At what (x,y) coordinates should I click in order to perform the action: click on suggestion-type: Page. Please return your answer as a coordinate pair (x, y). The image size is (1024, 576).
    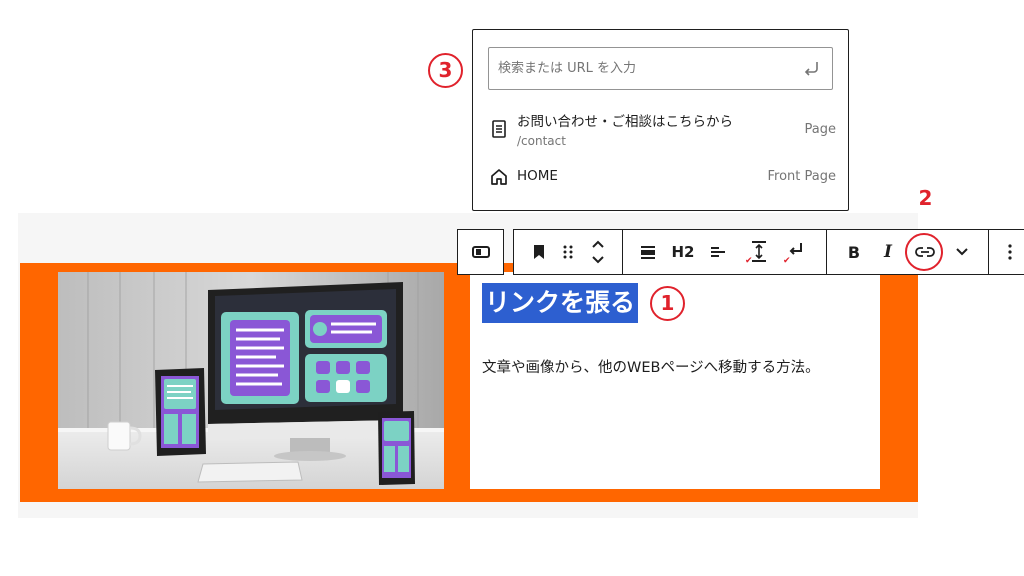
    Looking at the image, I should click on (820, 129).